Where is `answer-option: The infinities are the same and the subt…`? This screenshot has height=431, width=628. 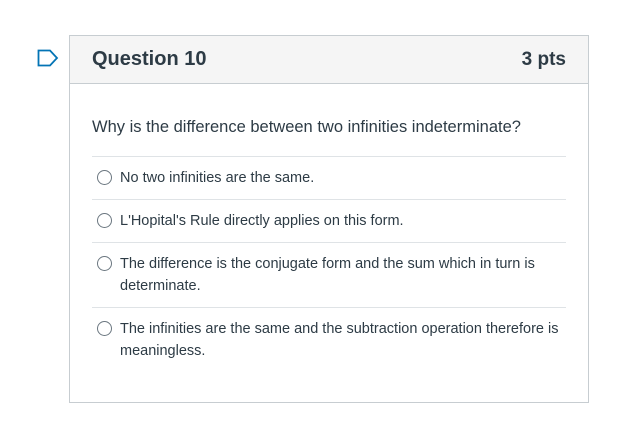
answer-option: The infinities are the same and the subt… is located at coordinates (329, 340).